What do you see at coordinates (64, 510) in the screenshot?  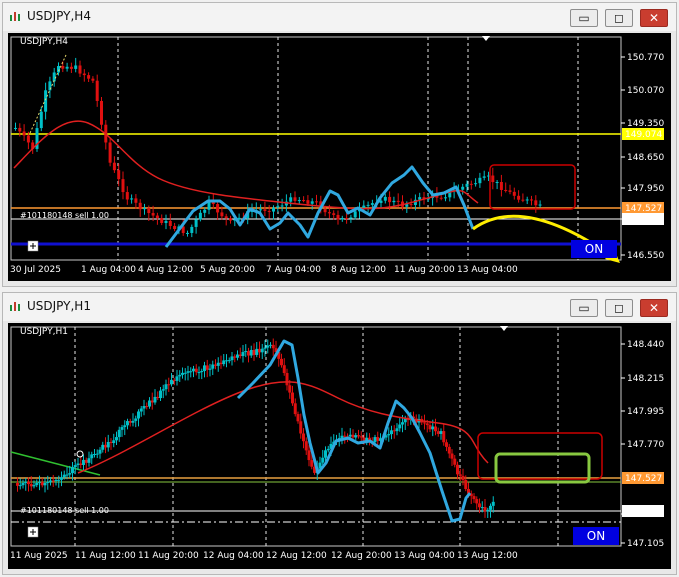 I see `order-label: #101180148 sell 1.00` at bounding box center [64, 510].